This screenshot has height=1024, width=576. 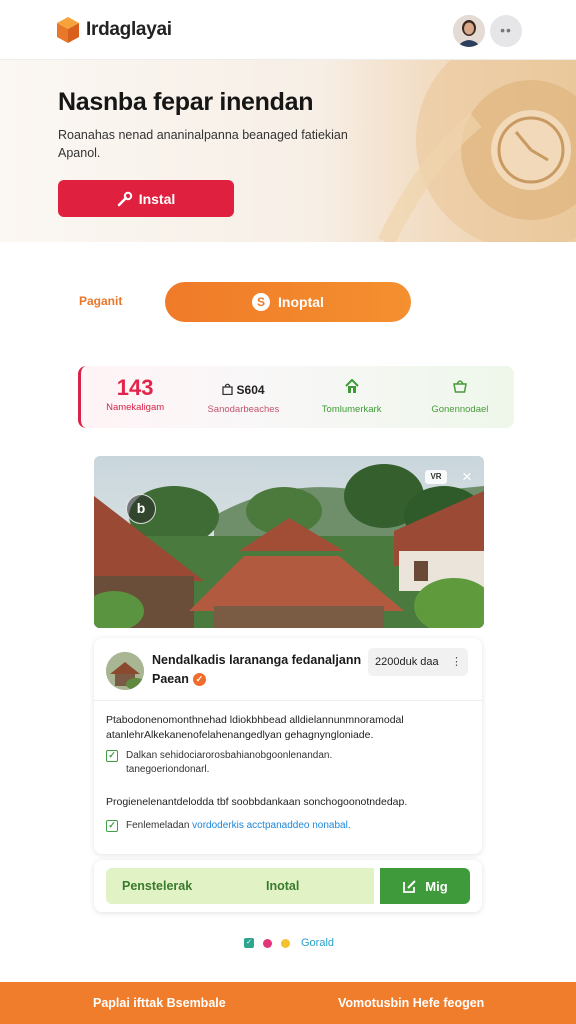 What do you see at coordinates (460, 409) in the screenshot?
I see `stat-label: Gonennodael` at bounding box center [460, 409].